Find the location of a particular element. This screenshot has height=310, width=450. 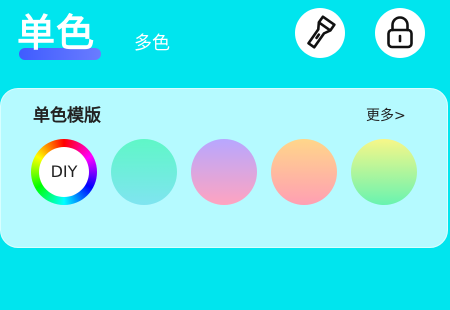

diy-label: DIY is located at coordinates (64, 171).